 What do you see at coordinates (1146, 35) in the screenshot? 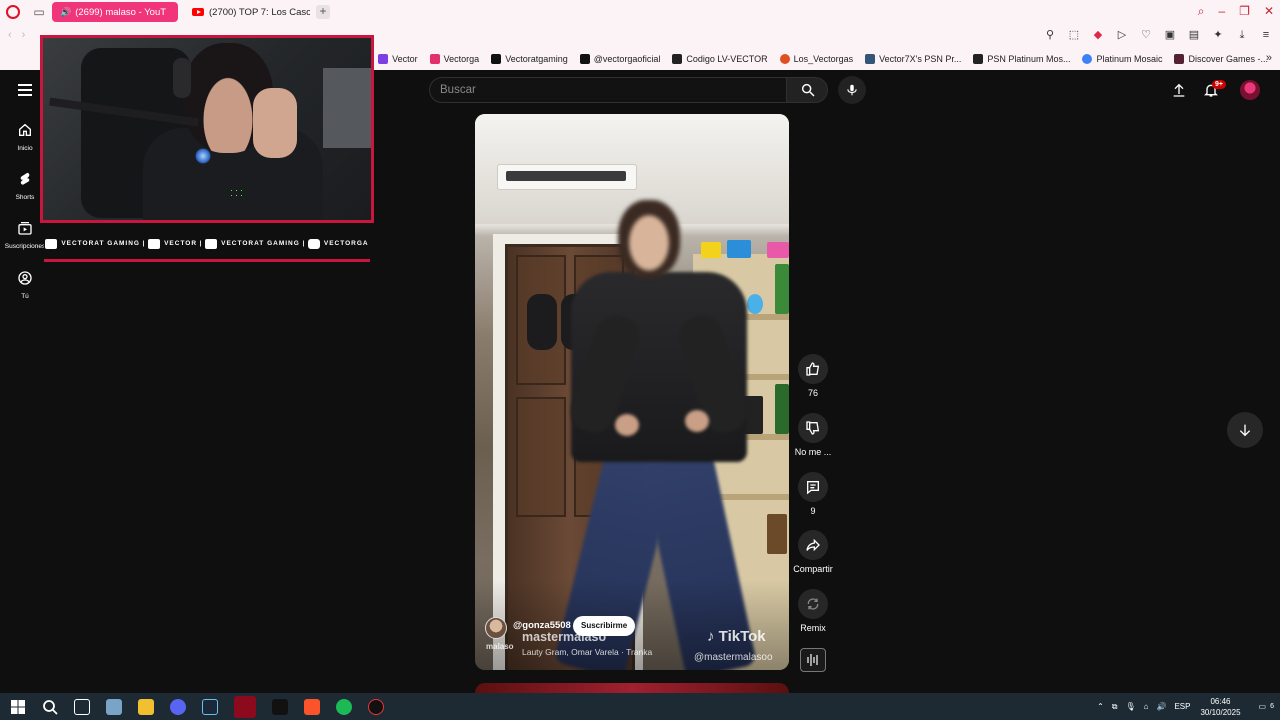
I see `heart-icon: ♡` at bounding box center [1146, 35].